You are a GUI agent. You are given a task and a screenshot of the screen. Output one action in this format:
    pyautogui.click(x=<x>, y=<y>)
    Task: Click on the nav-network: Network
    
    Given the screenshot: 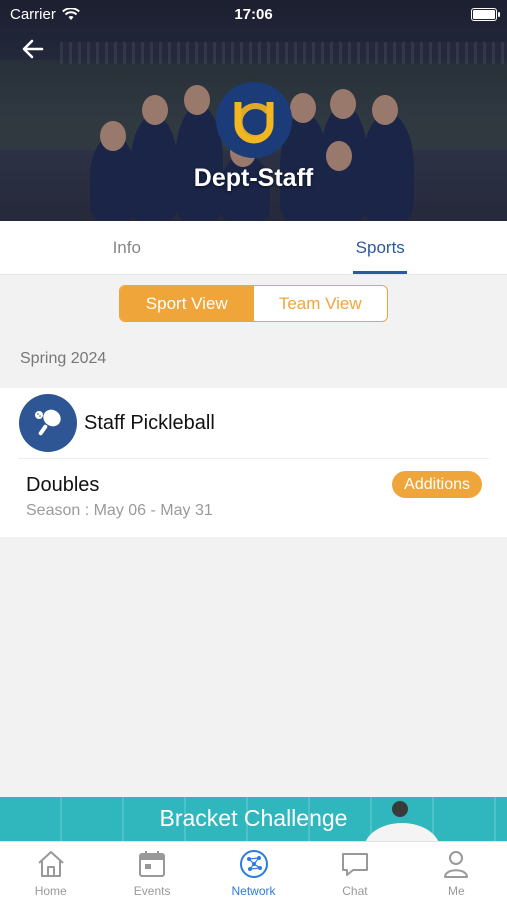 What is the action you would take?
    pyautogui.click(x=253, y=871)
    